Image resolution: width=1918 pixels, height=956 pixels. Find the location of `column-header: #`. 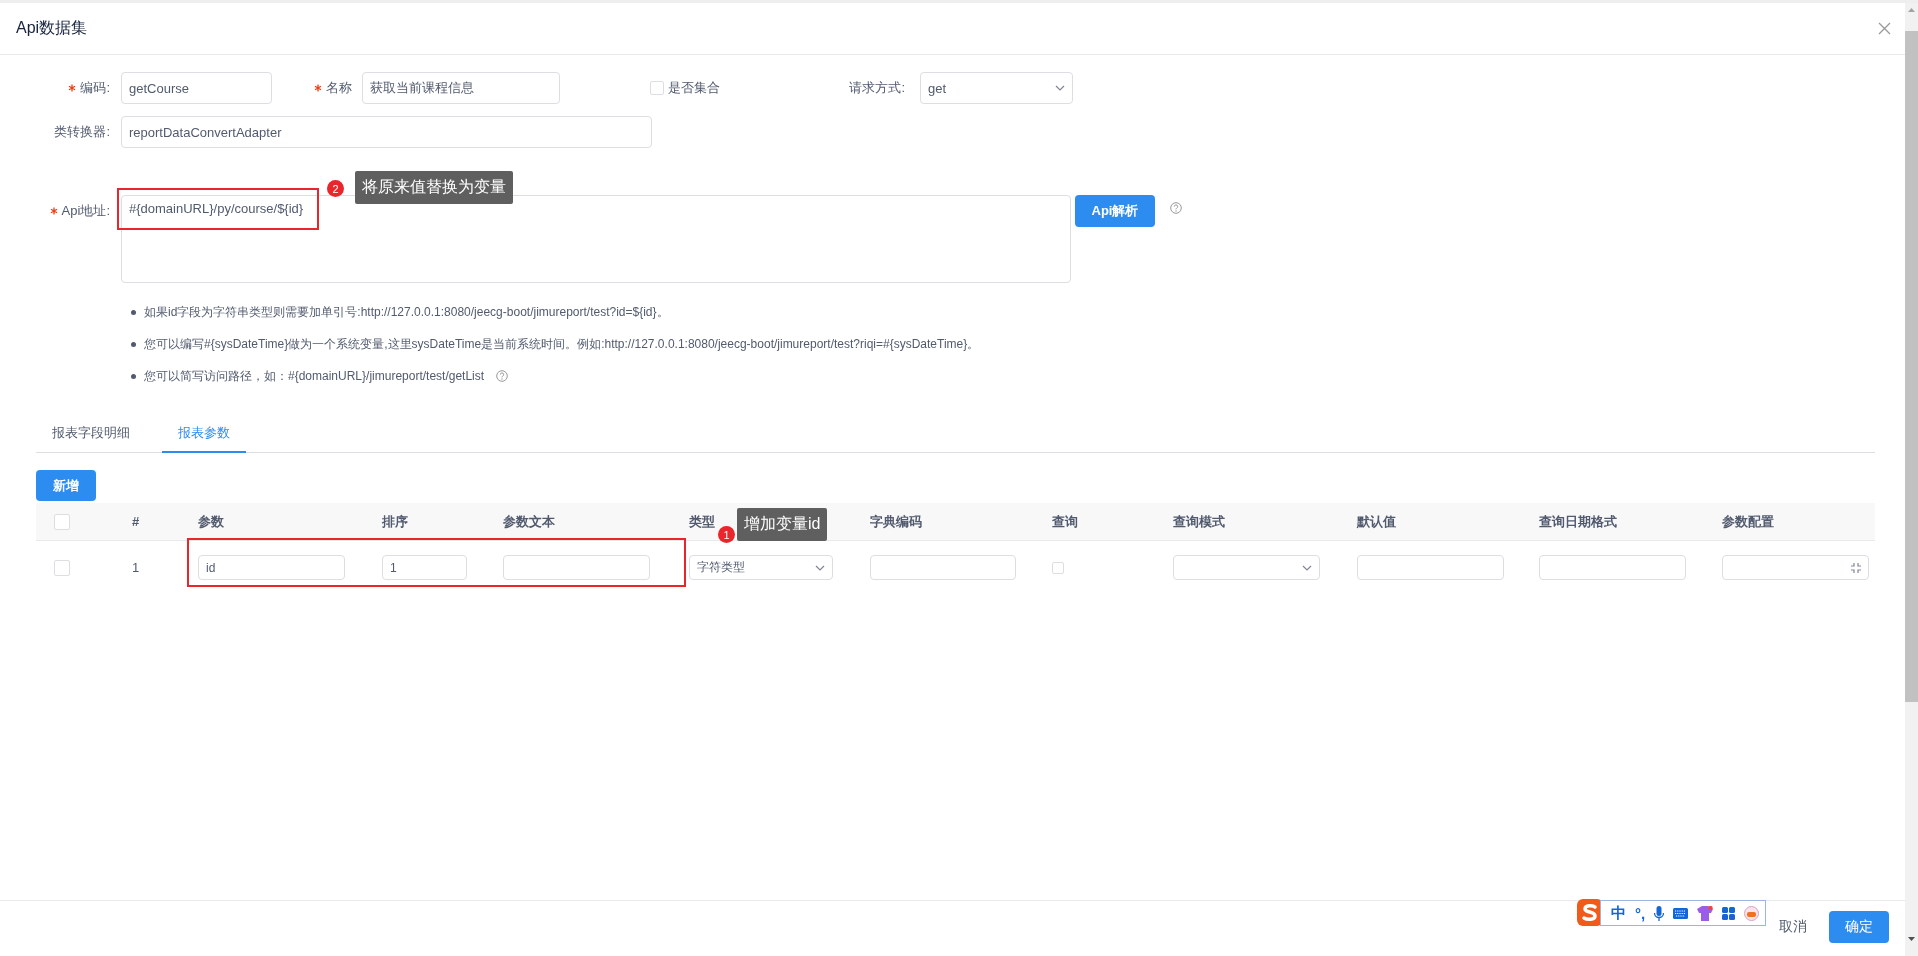

column-header: # is located at coordinates (136, 521).